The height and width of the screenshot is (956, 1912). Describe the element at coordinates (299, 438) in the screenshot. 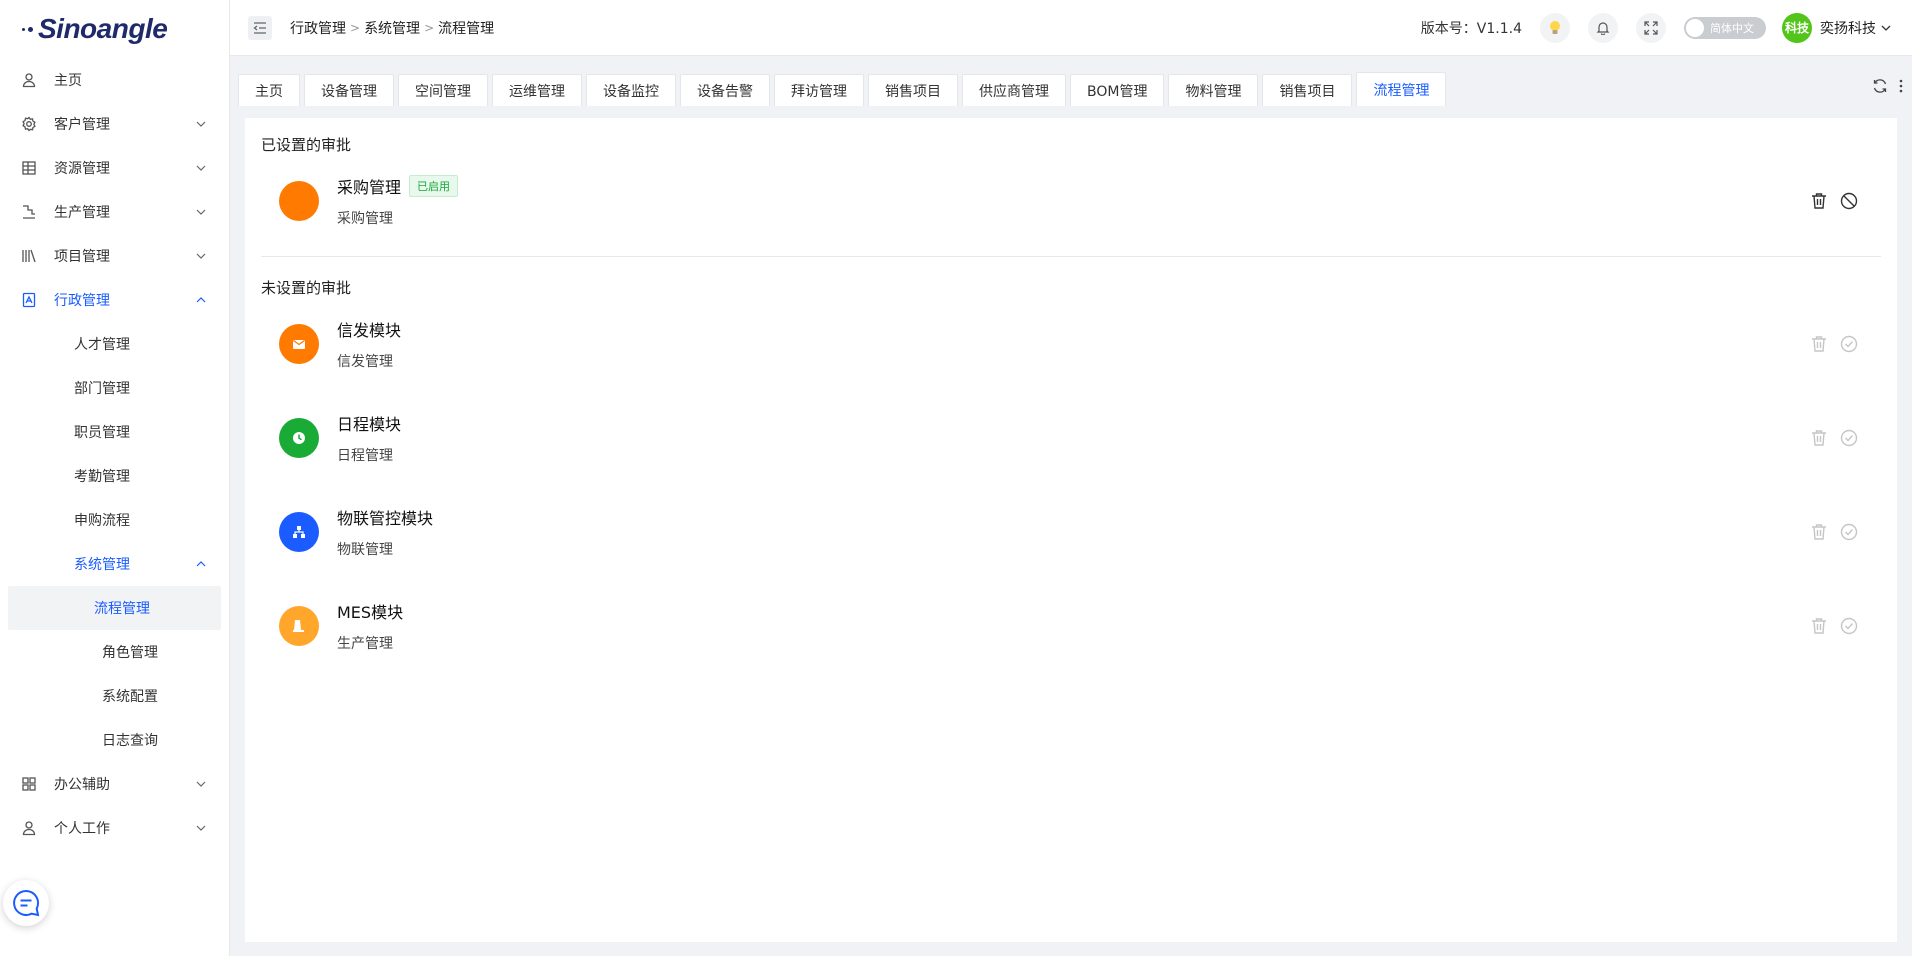

I see `clock-icon` at that location.